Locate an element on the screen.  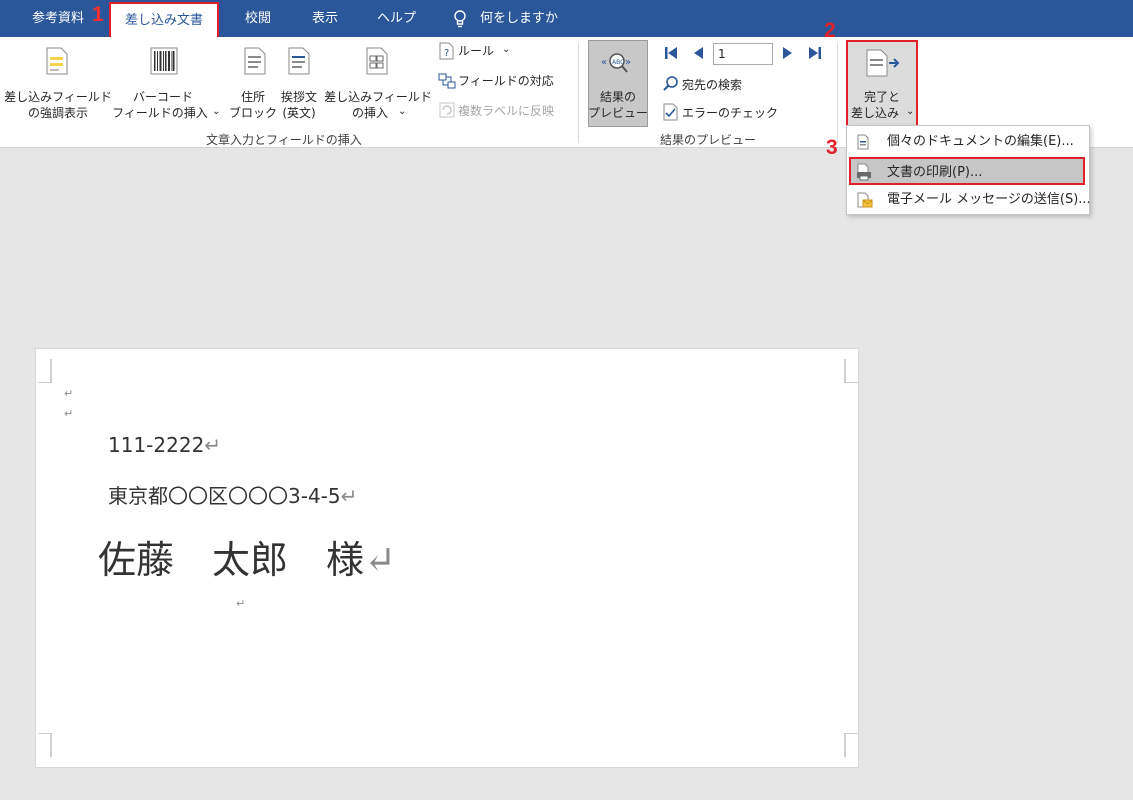
ribbon-tab-bar: 参考資料 差し込み文書 校閲 表示 ヘルプ 何をしますか is located at coordinates (566, 18).